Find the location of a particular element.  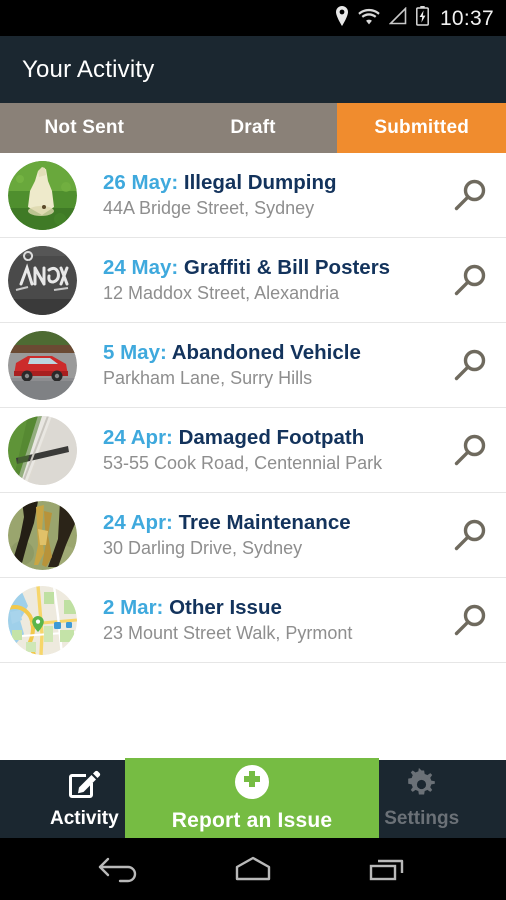

tab-not-sent: Not Sent is located at coordinates (84, 128).